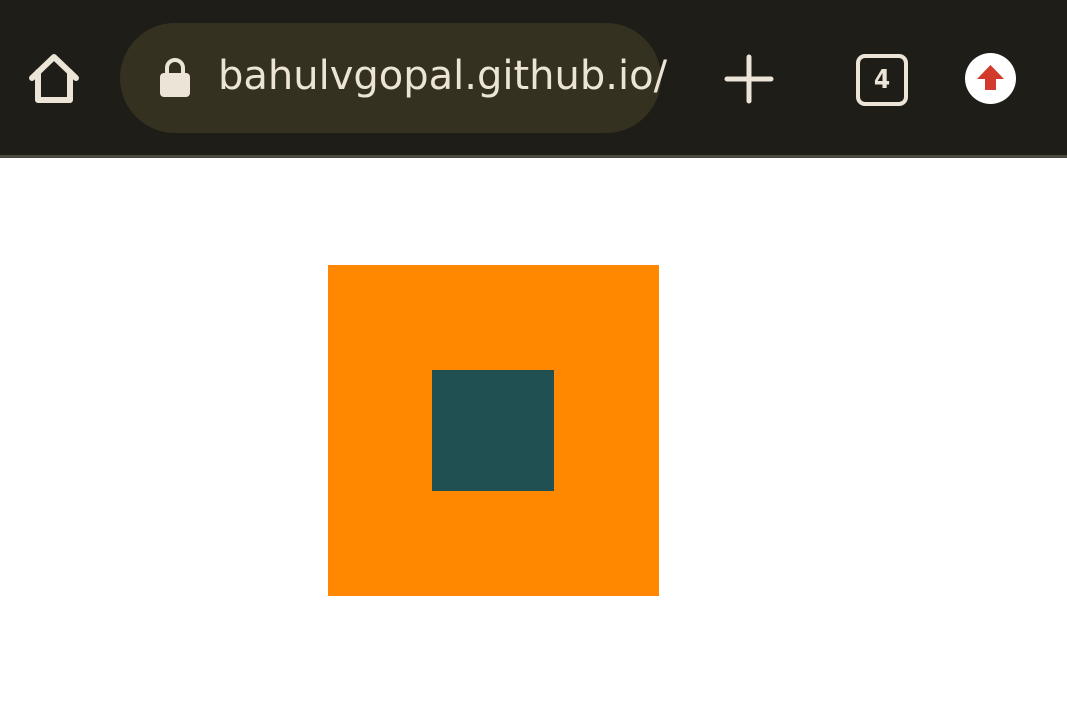  I want to click on plus-icon, so click(749, 79).